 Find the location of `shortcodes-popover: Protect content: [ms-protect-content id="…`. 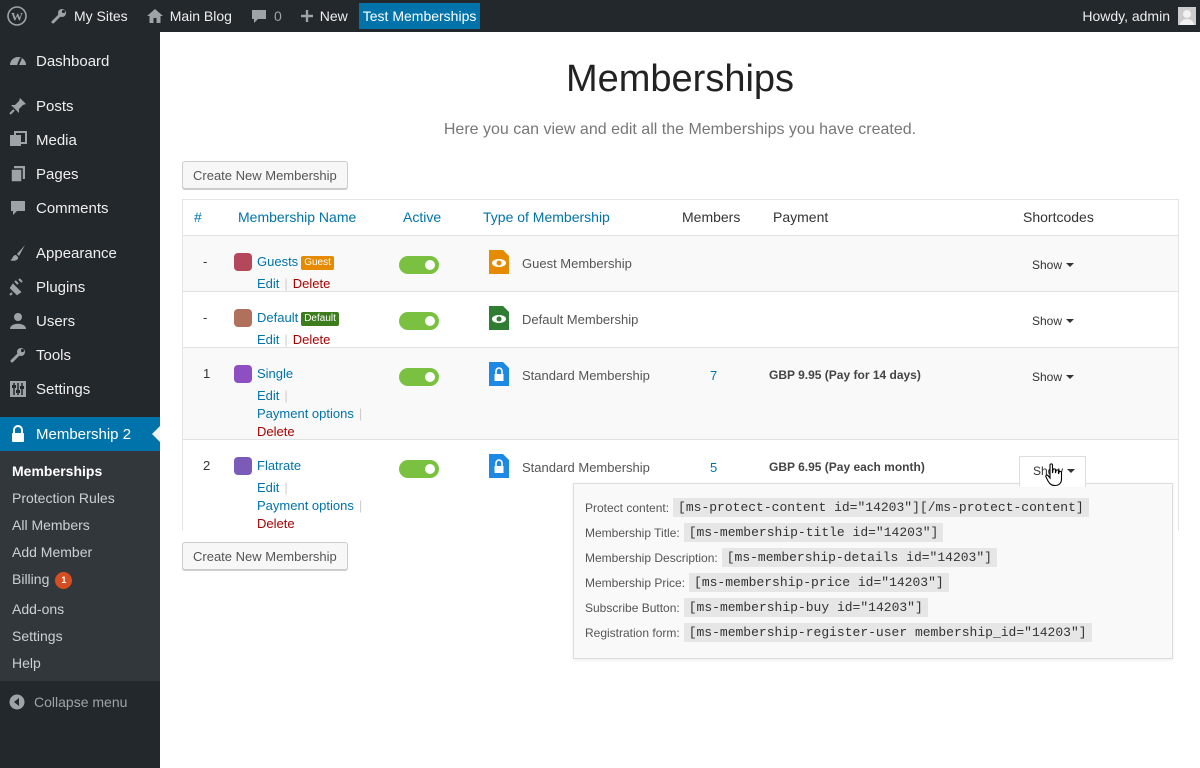

shortcodes-popover: Protect content: [ms-protect-content id="… is located at coordinates (873, 571).